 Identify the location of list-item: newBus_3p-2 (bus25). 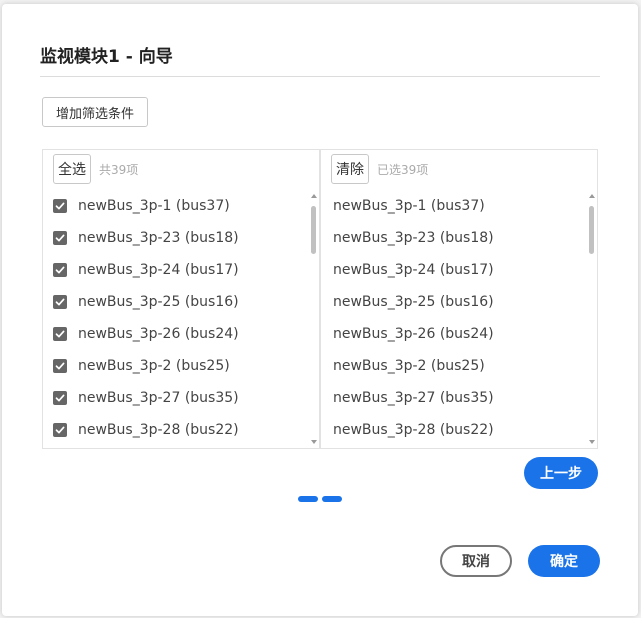
(177, 366).